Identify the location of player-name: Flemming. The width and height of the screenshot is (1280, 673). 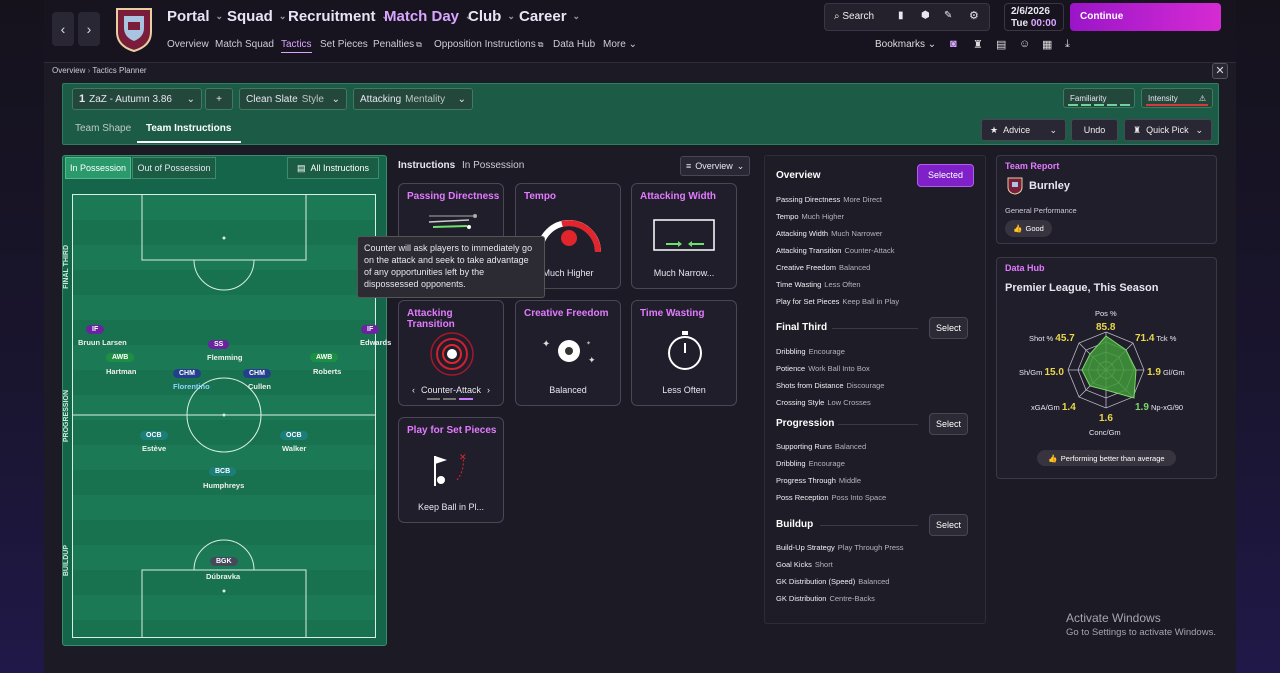
(224, 357).